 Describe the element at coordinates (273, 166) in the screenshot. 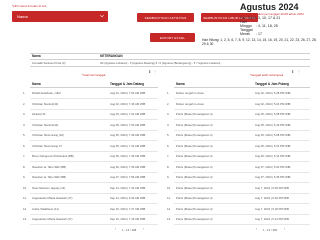

I see `row-date: Aug 07, 2024 | 5.02 PM WIB` at that location.